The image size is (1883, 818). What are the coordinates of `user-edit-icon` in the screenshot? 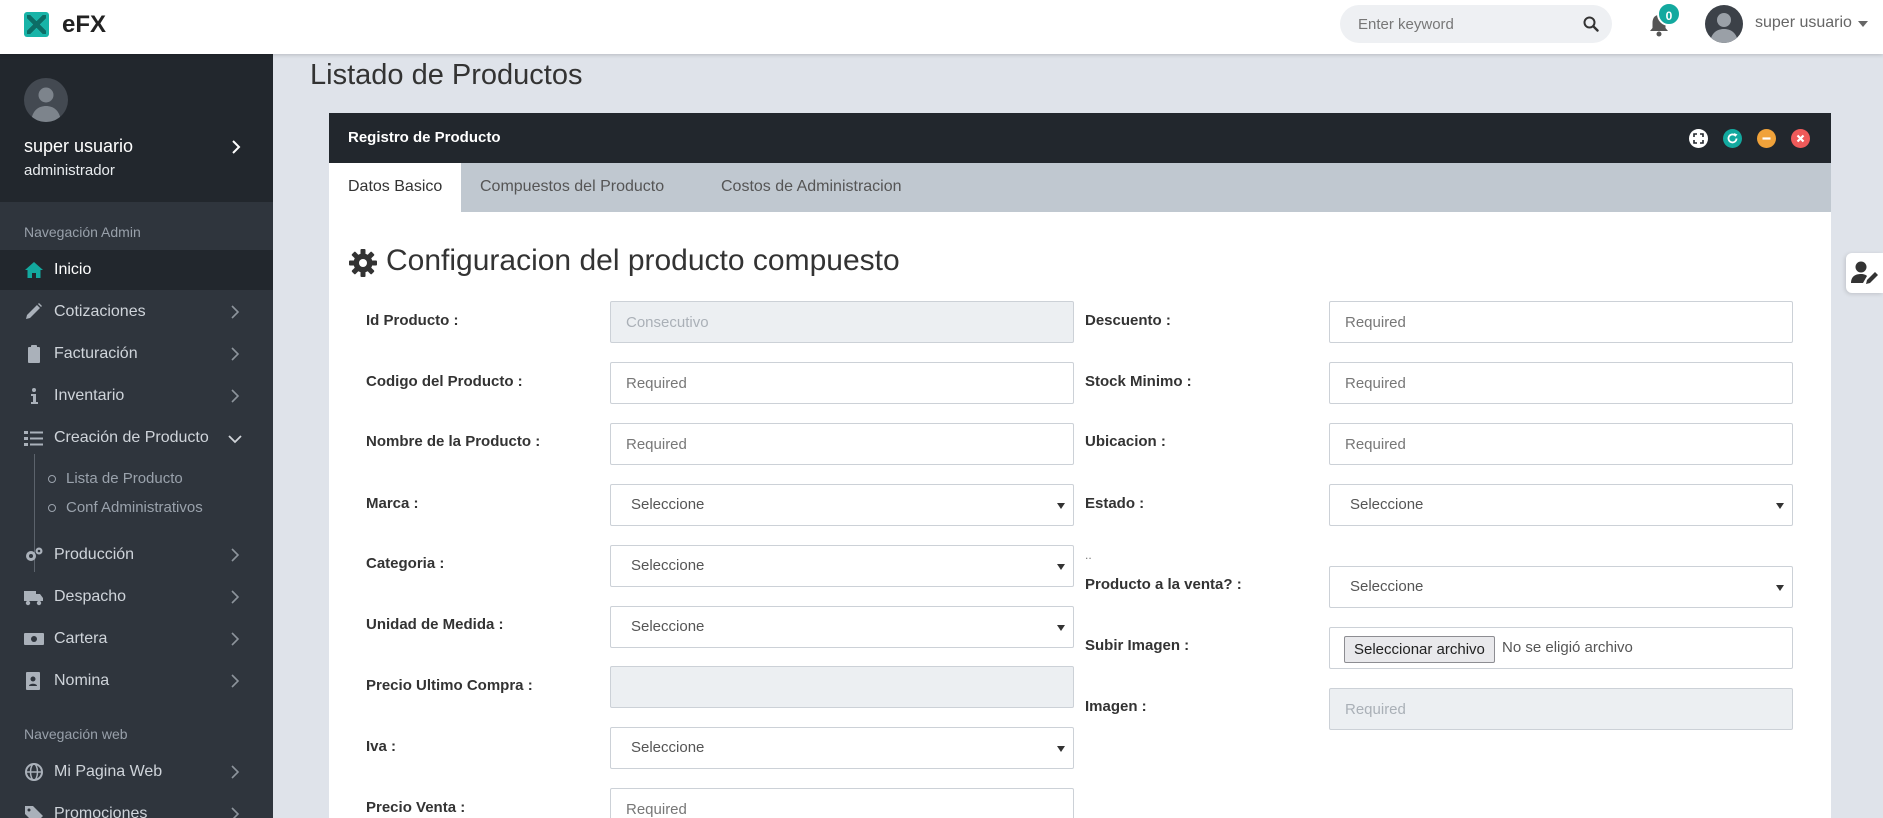 It's located at (1864, 272).